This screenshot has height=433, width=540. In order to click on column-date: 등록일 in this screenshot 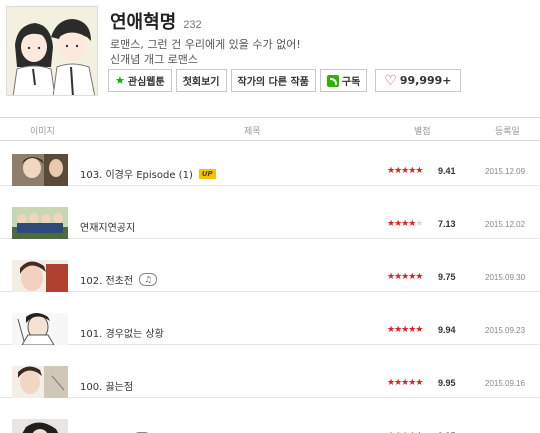, I will do `click(507, 132)`.